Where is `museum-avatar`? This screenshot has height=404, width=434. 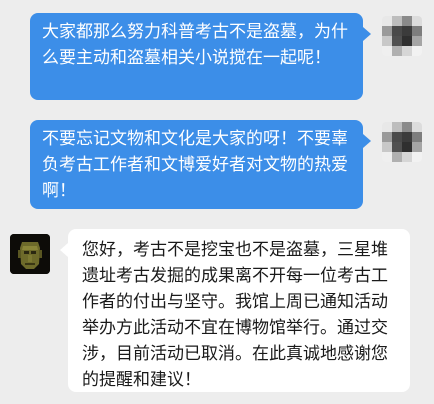 museum-avatar is located at coordinates (30, 254).